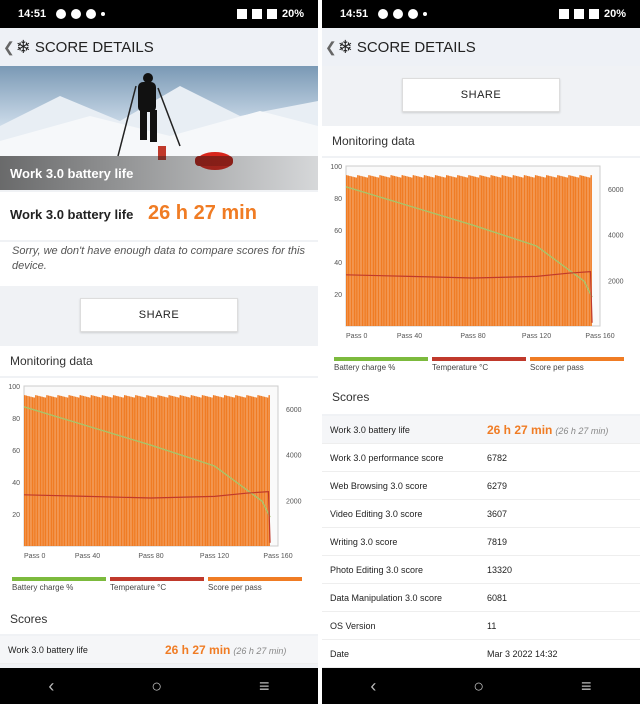 The image size is (640, 704). Describe the element at coordinates (497, 485) in the screenshot. I see `score-value: 6279` at that location.